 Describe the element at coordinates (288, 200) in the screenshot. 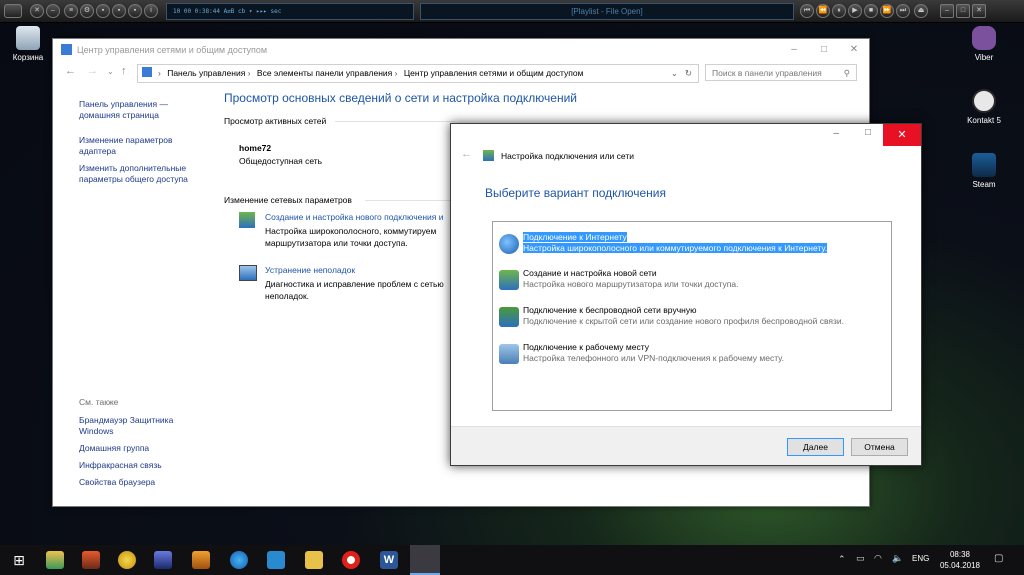

I see `section-change-settings: Изменение сетевых параметров` at that location.